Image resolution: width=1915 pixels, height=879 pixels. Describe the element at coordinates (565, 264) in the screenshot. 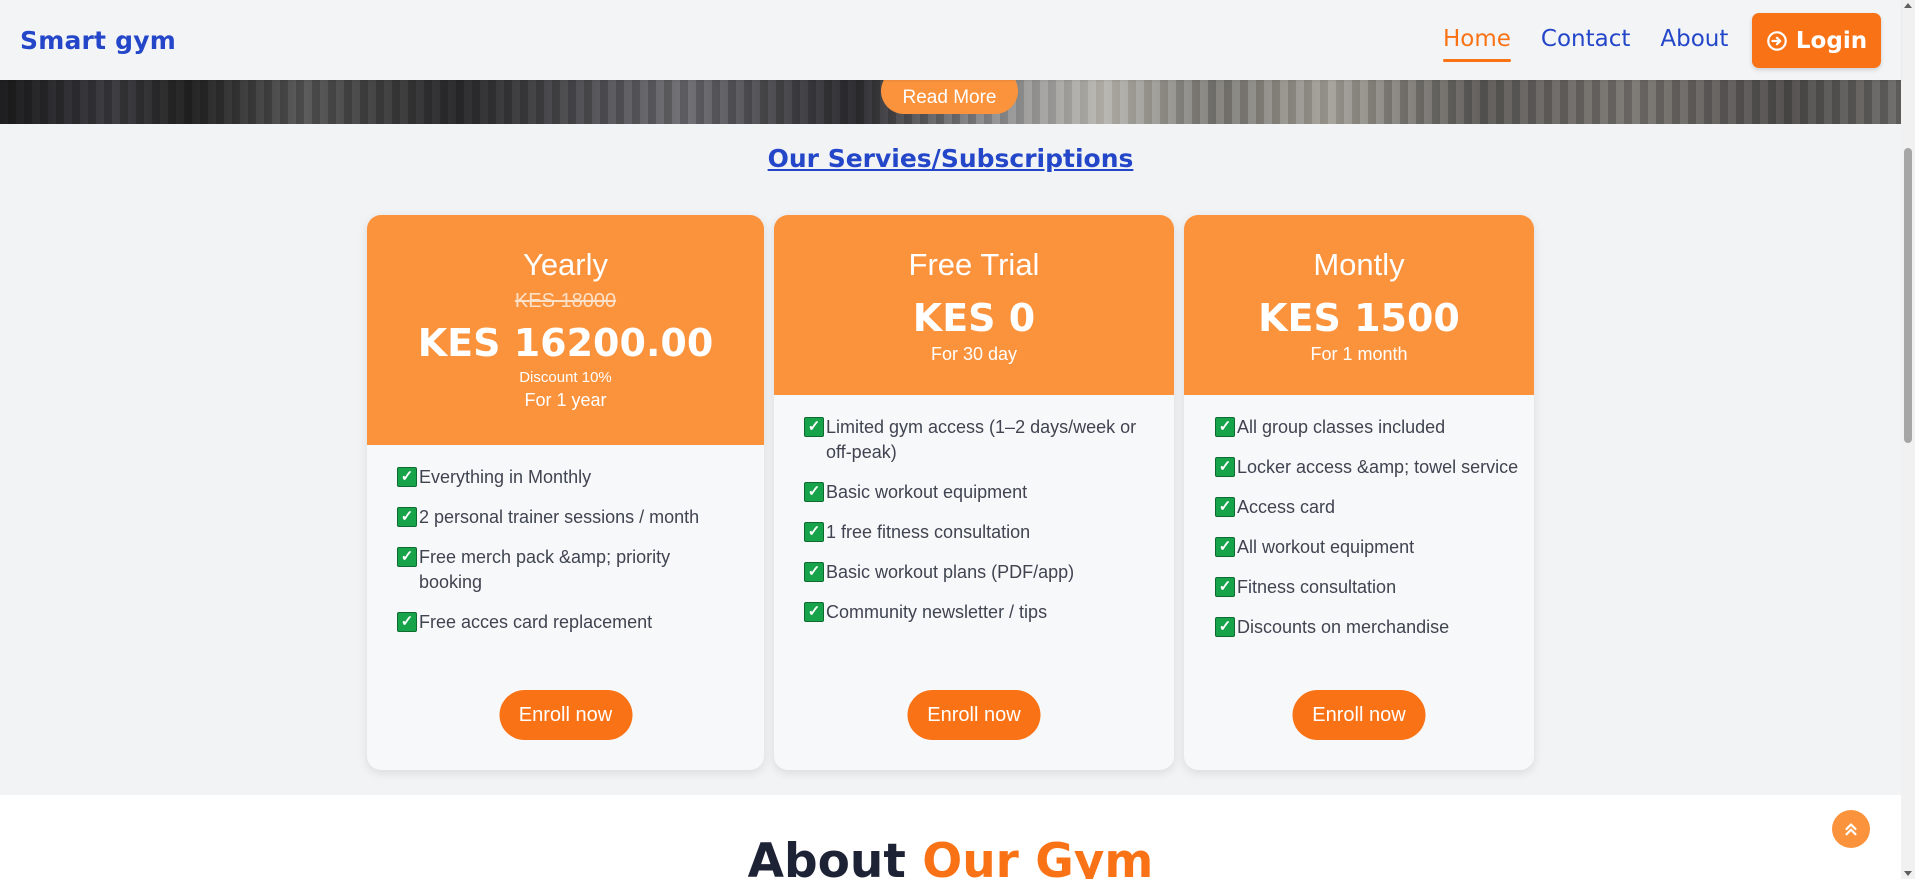

I see `plan-name: Yearly` at that location.